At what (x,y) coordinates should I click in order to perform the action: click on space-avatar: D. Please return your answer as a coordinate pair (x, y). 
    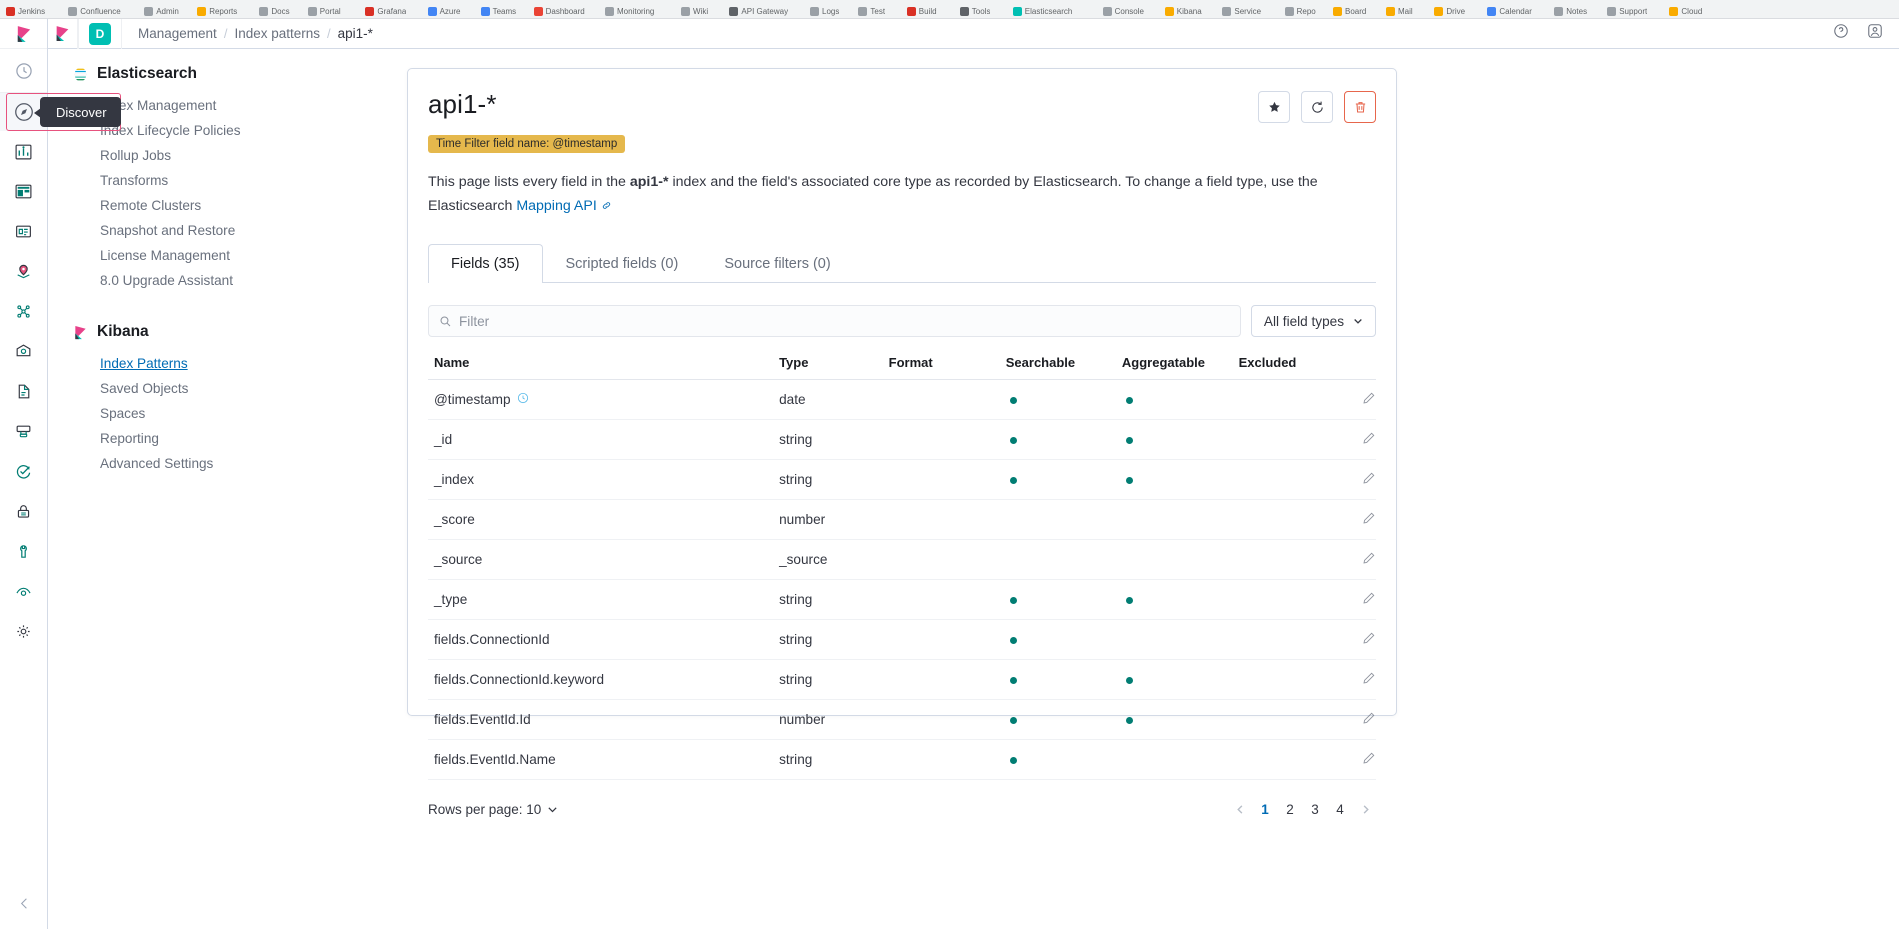
    Looking at the image, I should click on (100, 33).